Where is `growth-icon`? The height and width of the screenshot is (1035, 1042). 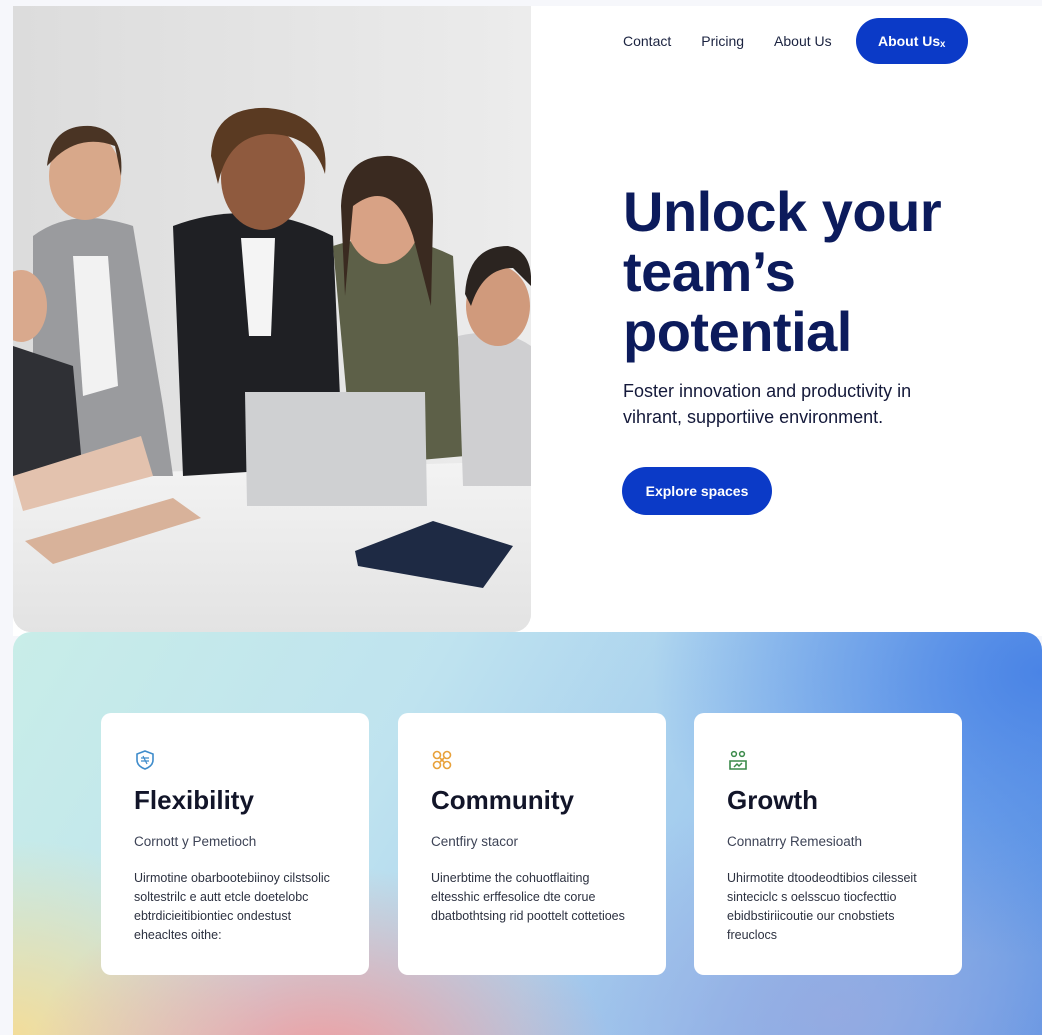
growth-icon is located at coordinates (738, 760).